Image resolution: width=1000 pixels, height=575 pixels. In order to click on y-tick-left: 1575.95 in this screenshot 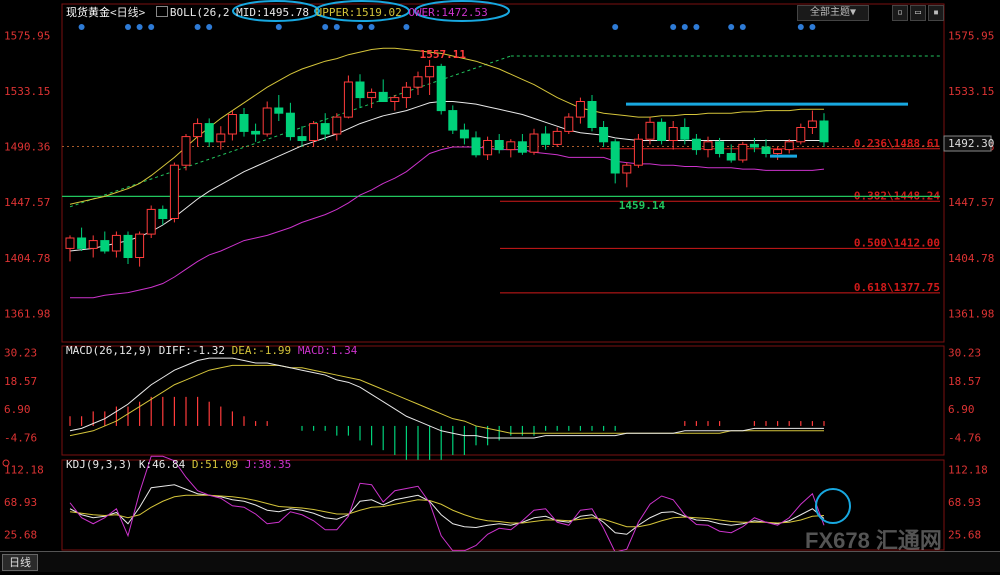, I will do `click(27, 35)`.